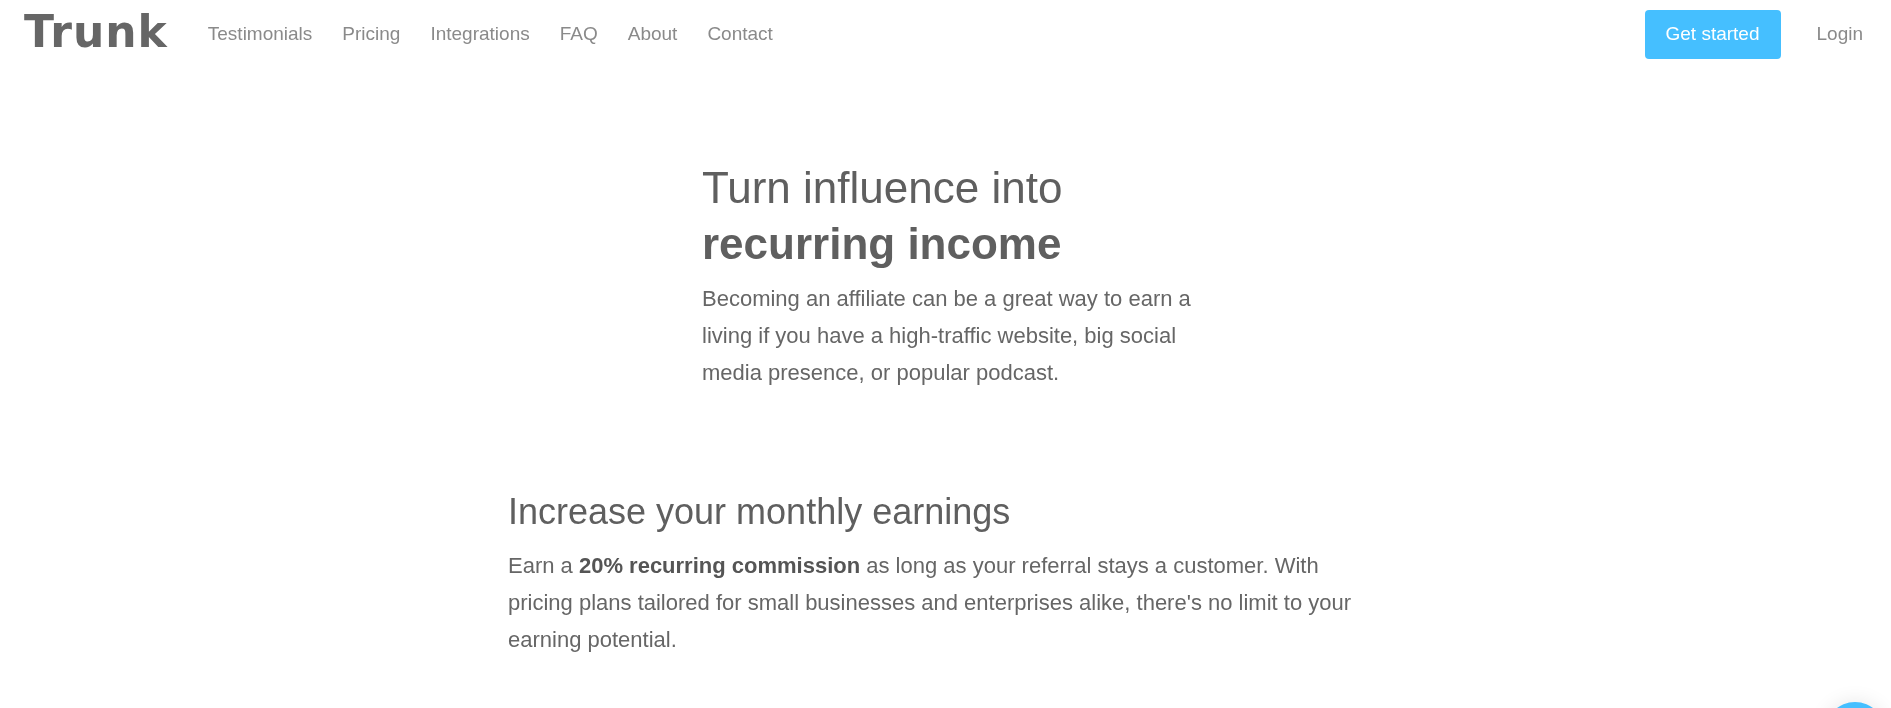 This screenshot has width=1891, height=708. Describe the element at coordinates (1839, 34) in the screenshot. I see `login-link: Login` at that location.